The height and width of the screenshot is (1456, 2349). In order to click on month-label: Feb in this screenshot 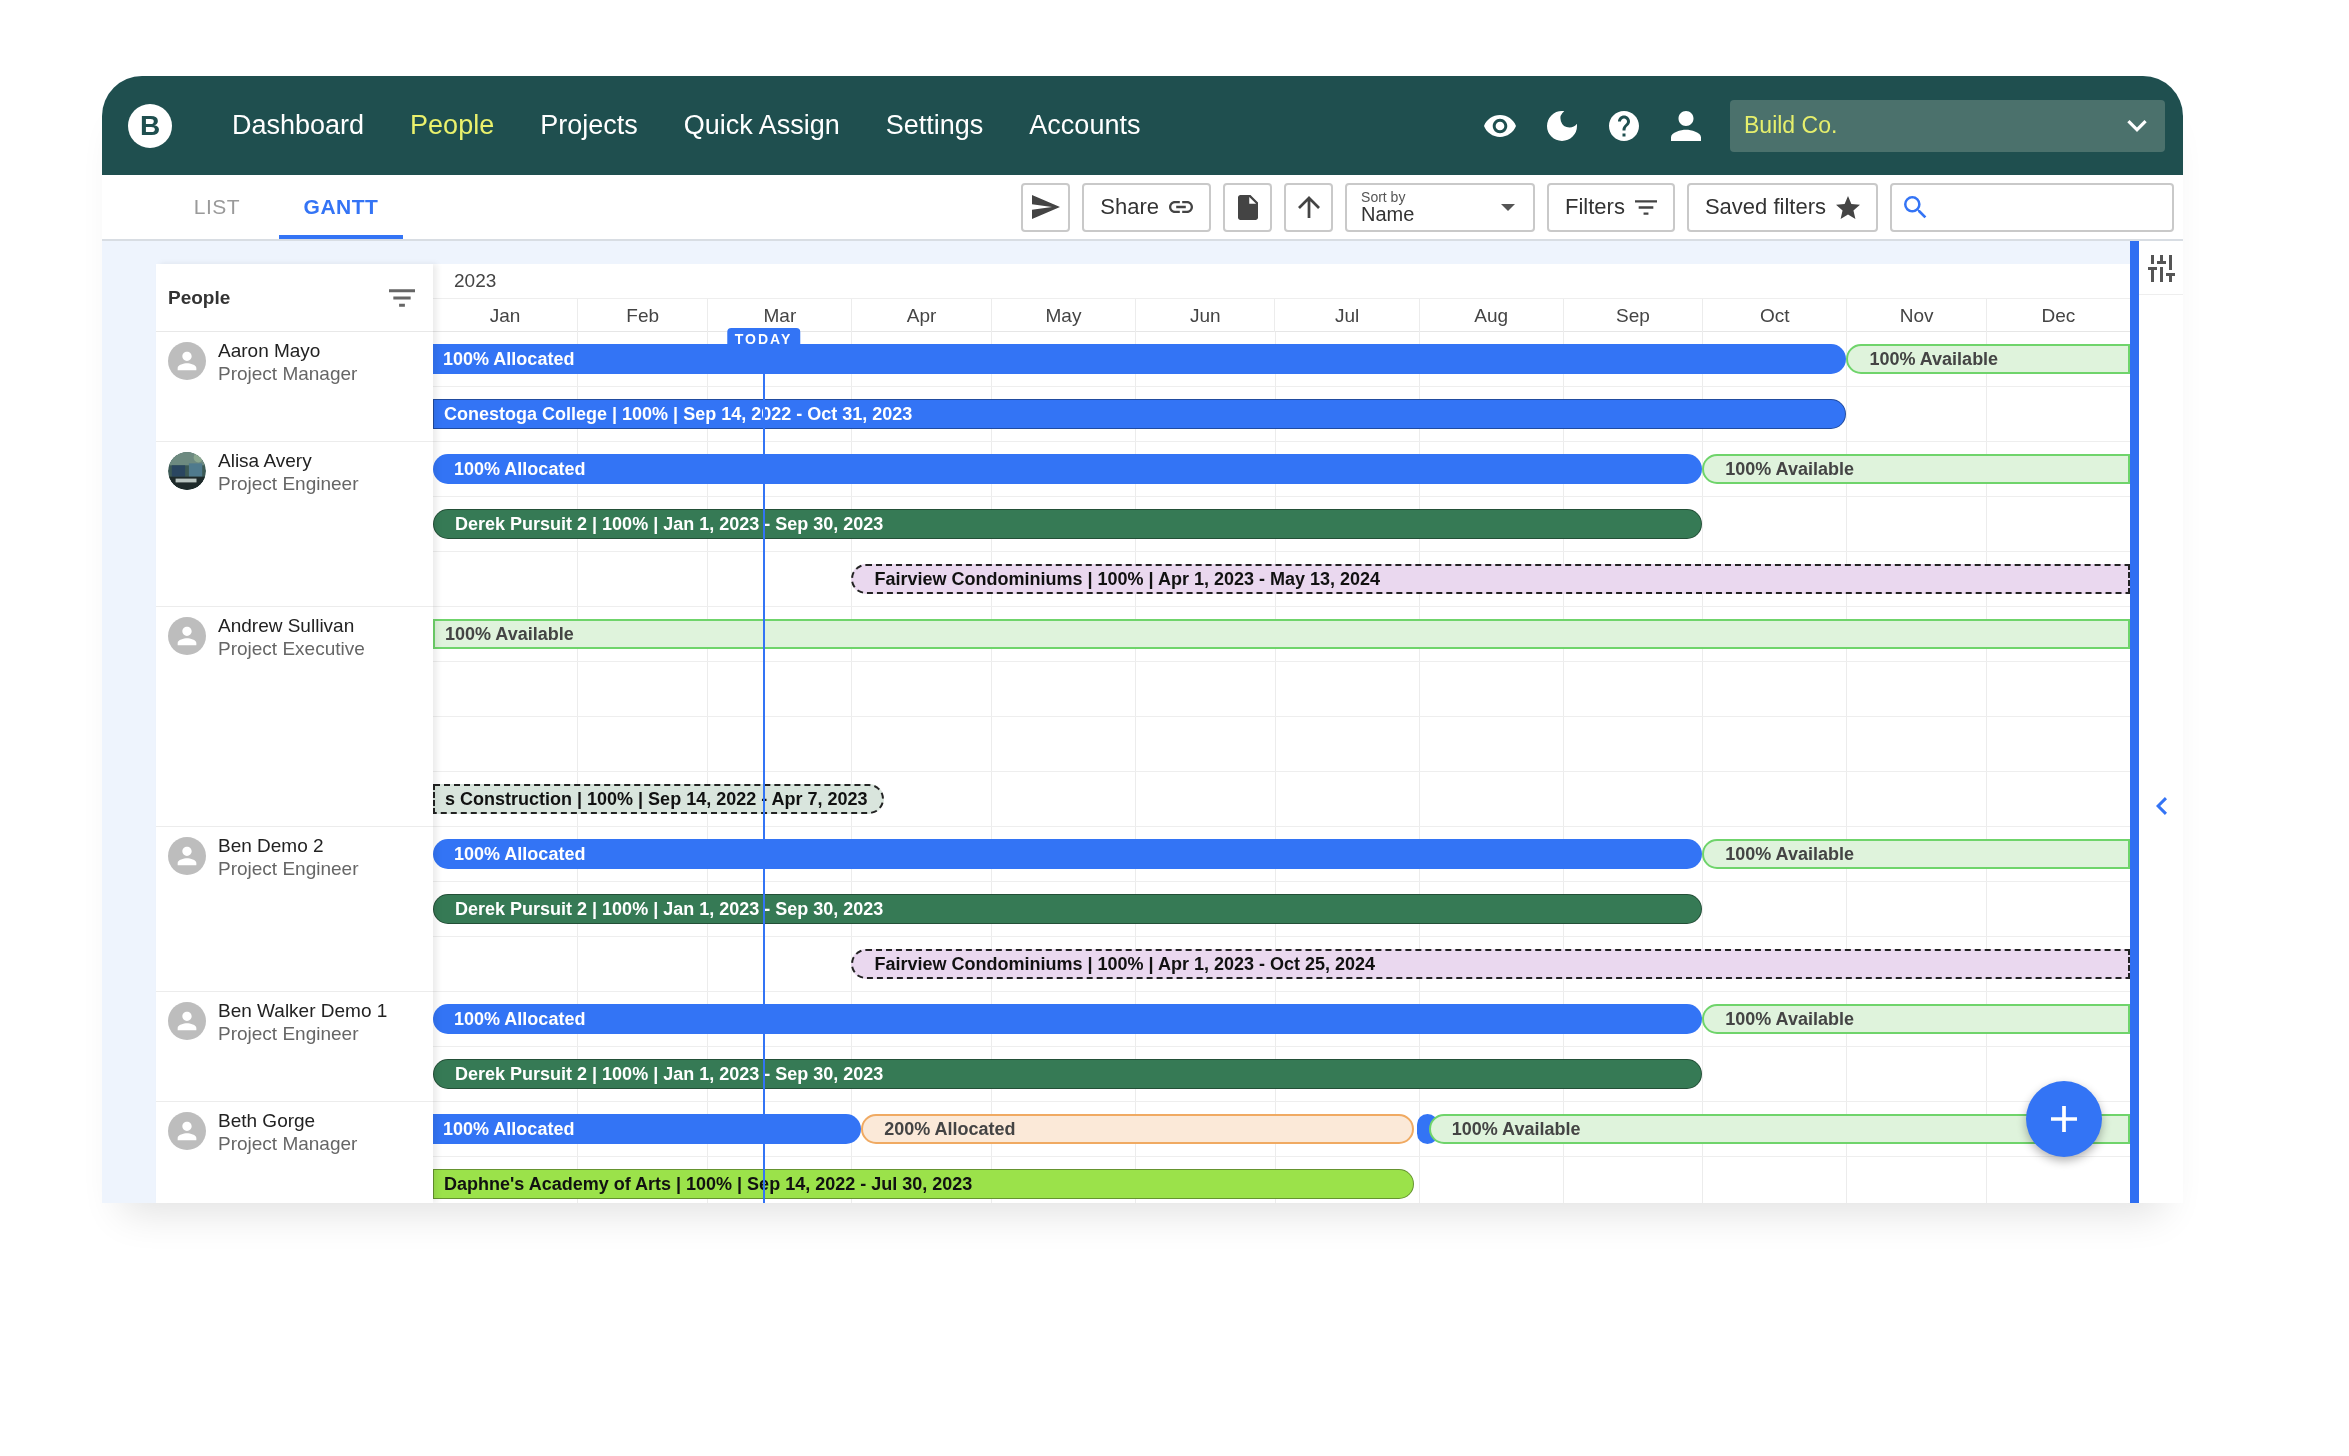, I will do `click(642, 315)`.